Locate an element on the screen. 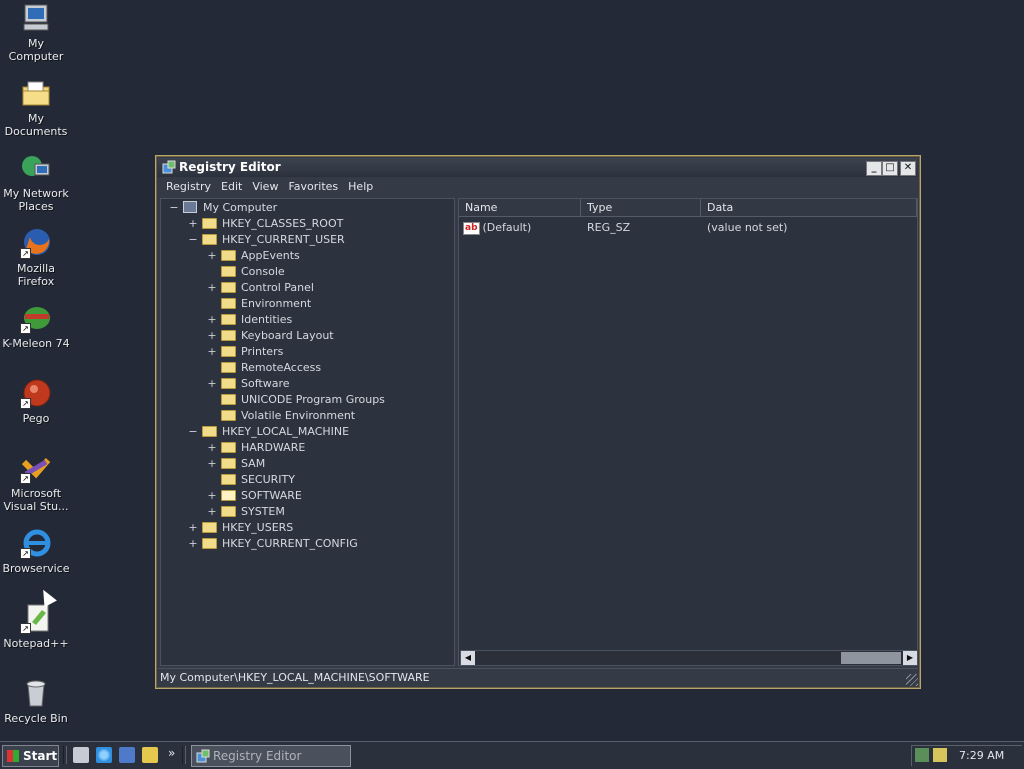 This screenshot has height=769, width=1024. desktop-icon-browservice: ↗ Browservice is located at coordinates (36, 551).